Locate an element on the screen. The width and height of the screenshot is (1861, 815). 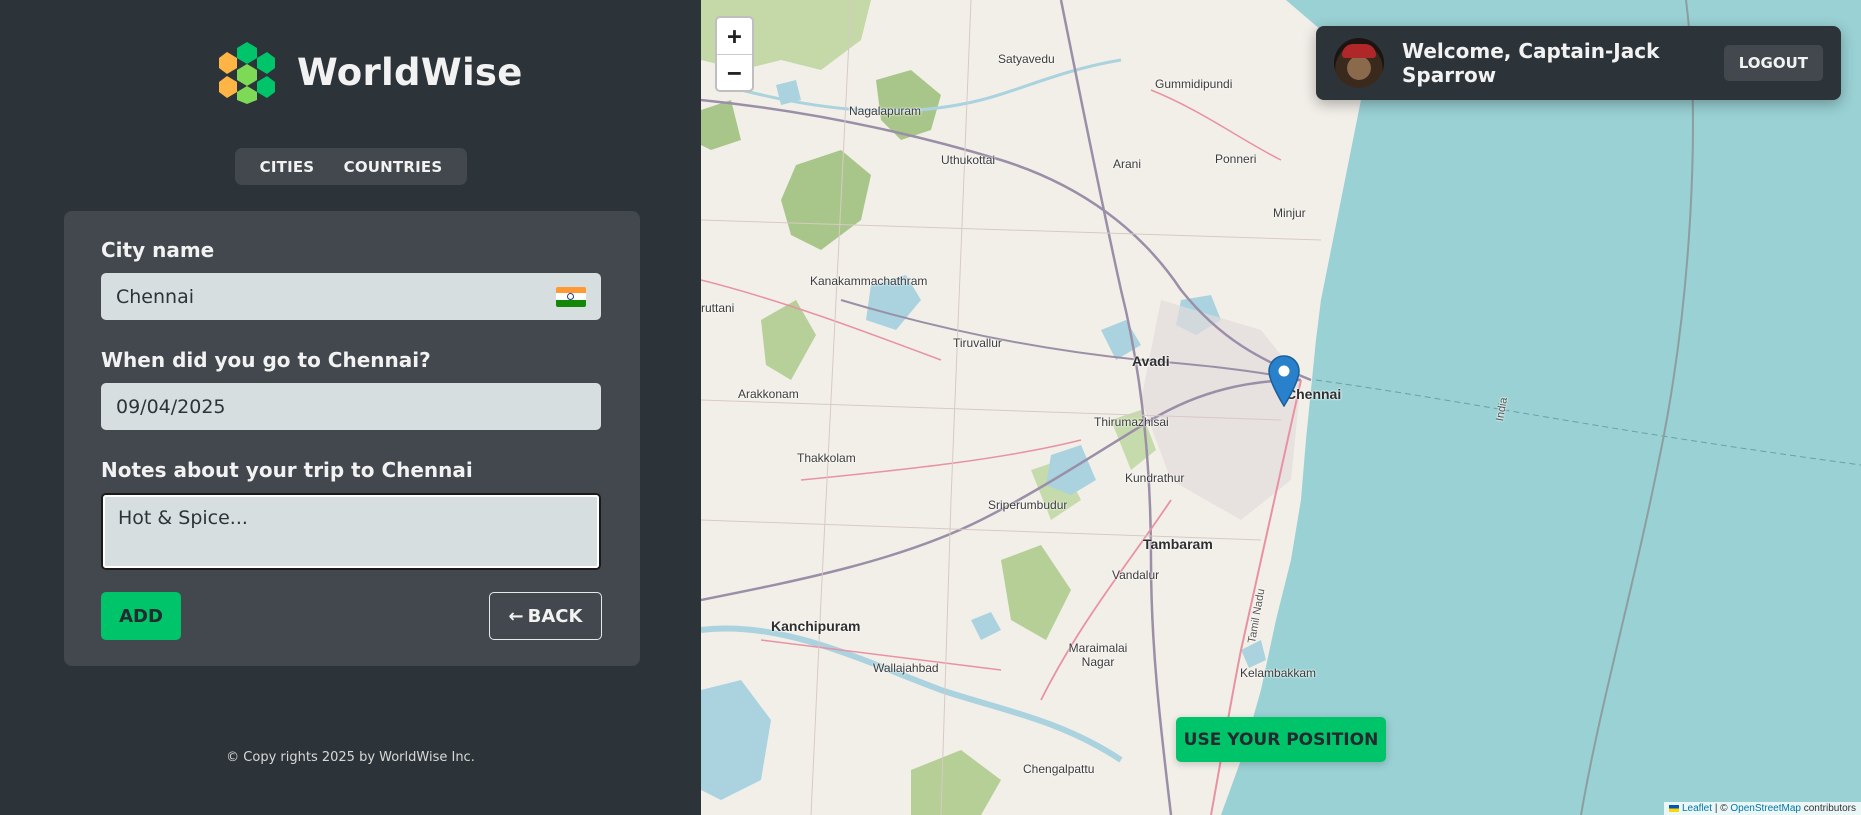
avatar is located at coordinates (1359, 63).